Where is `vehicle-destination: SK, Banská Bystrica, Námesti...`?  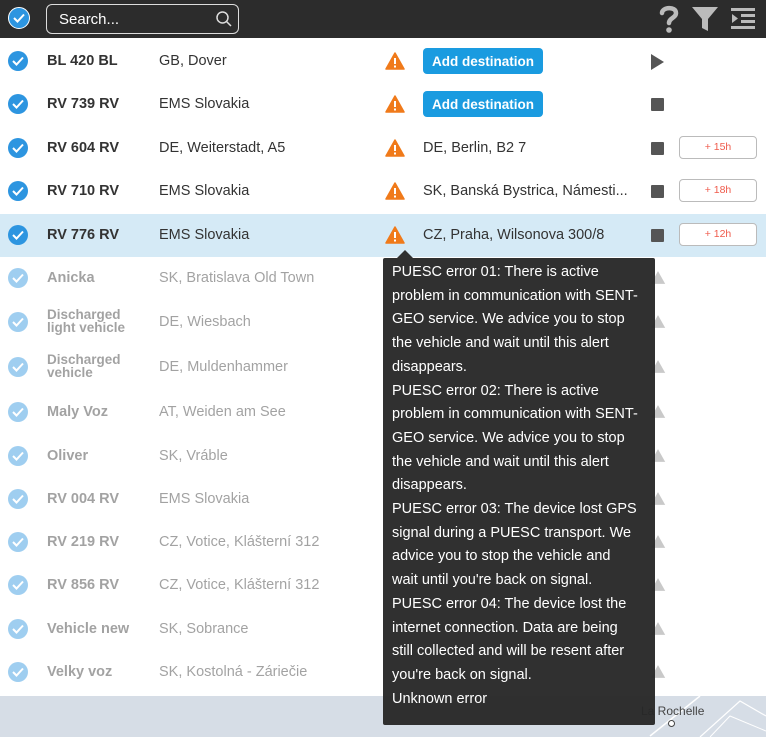 vehicle-destination: SK, Banská Bystrica, Námesti... is located at coordinates (525, 191).